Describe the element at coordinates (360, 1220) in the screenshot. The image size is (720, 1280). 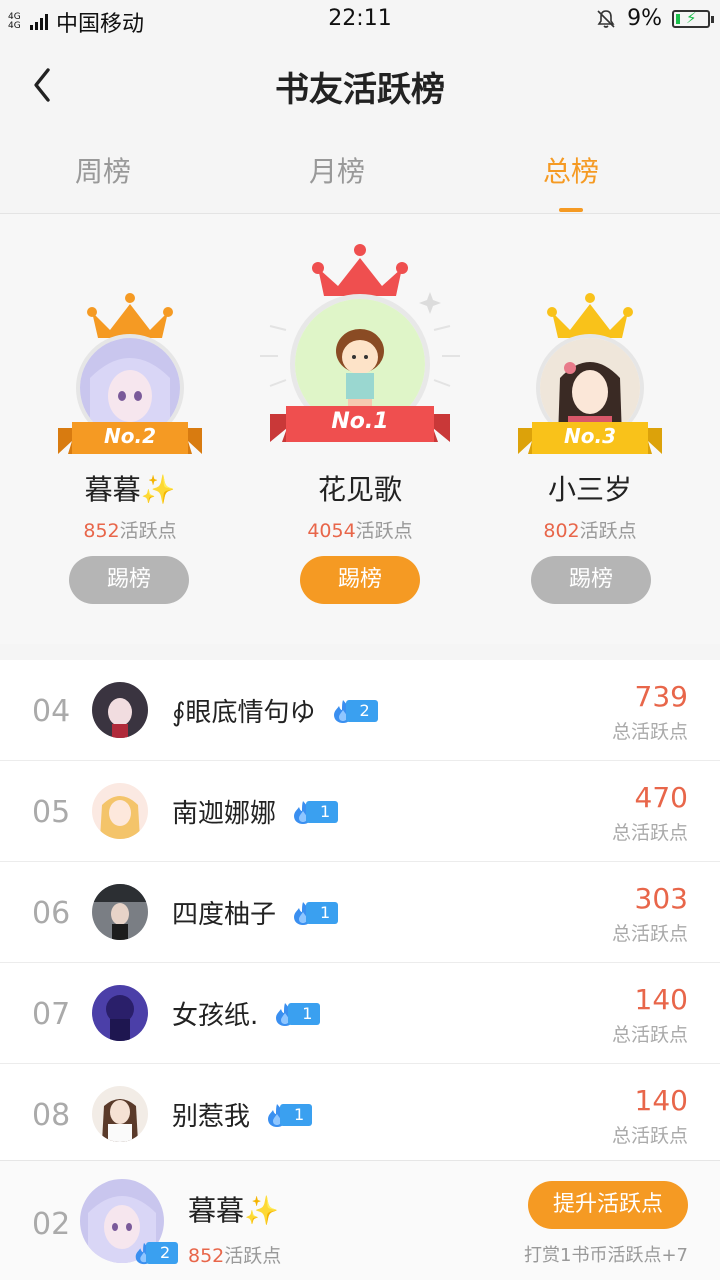
I see `my-ranking-bar: 02 2 暮暮✨ 852活跃点 提升活跃点 打赏1书币活跃点+7` at that location.